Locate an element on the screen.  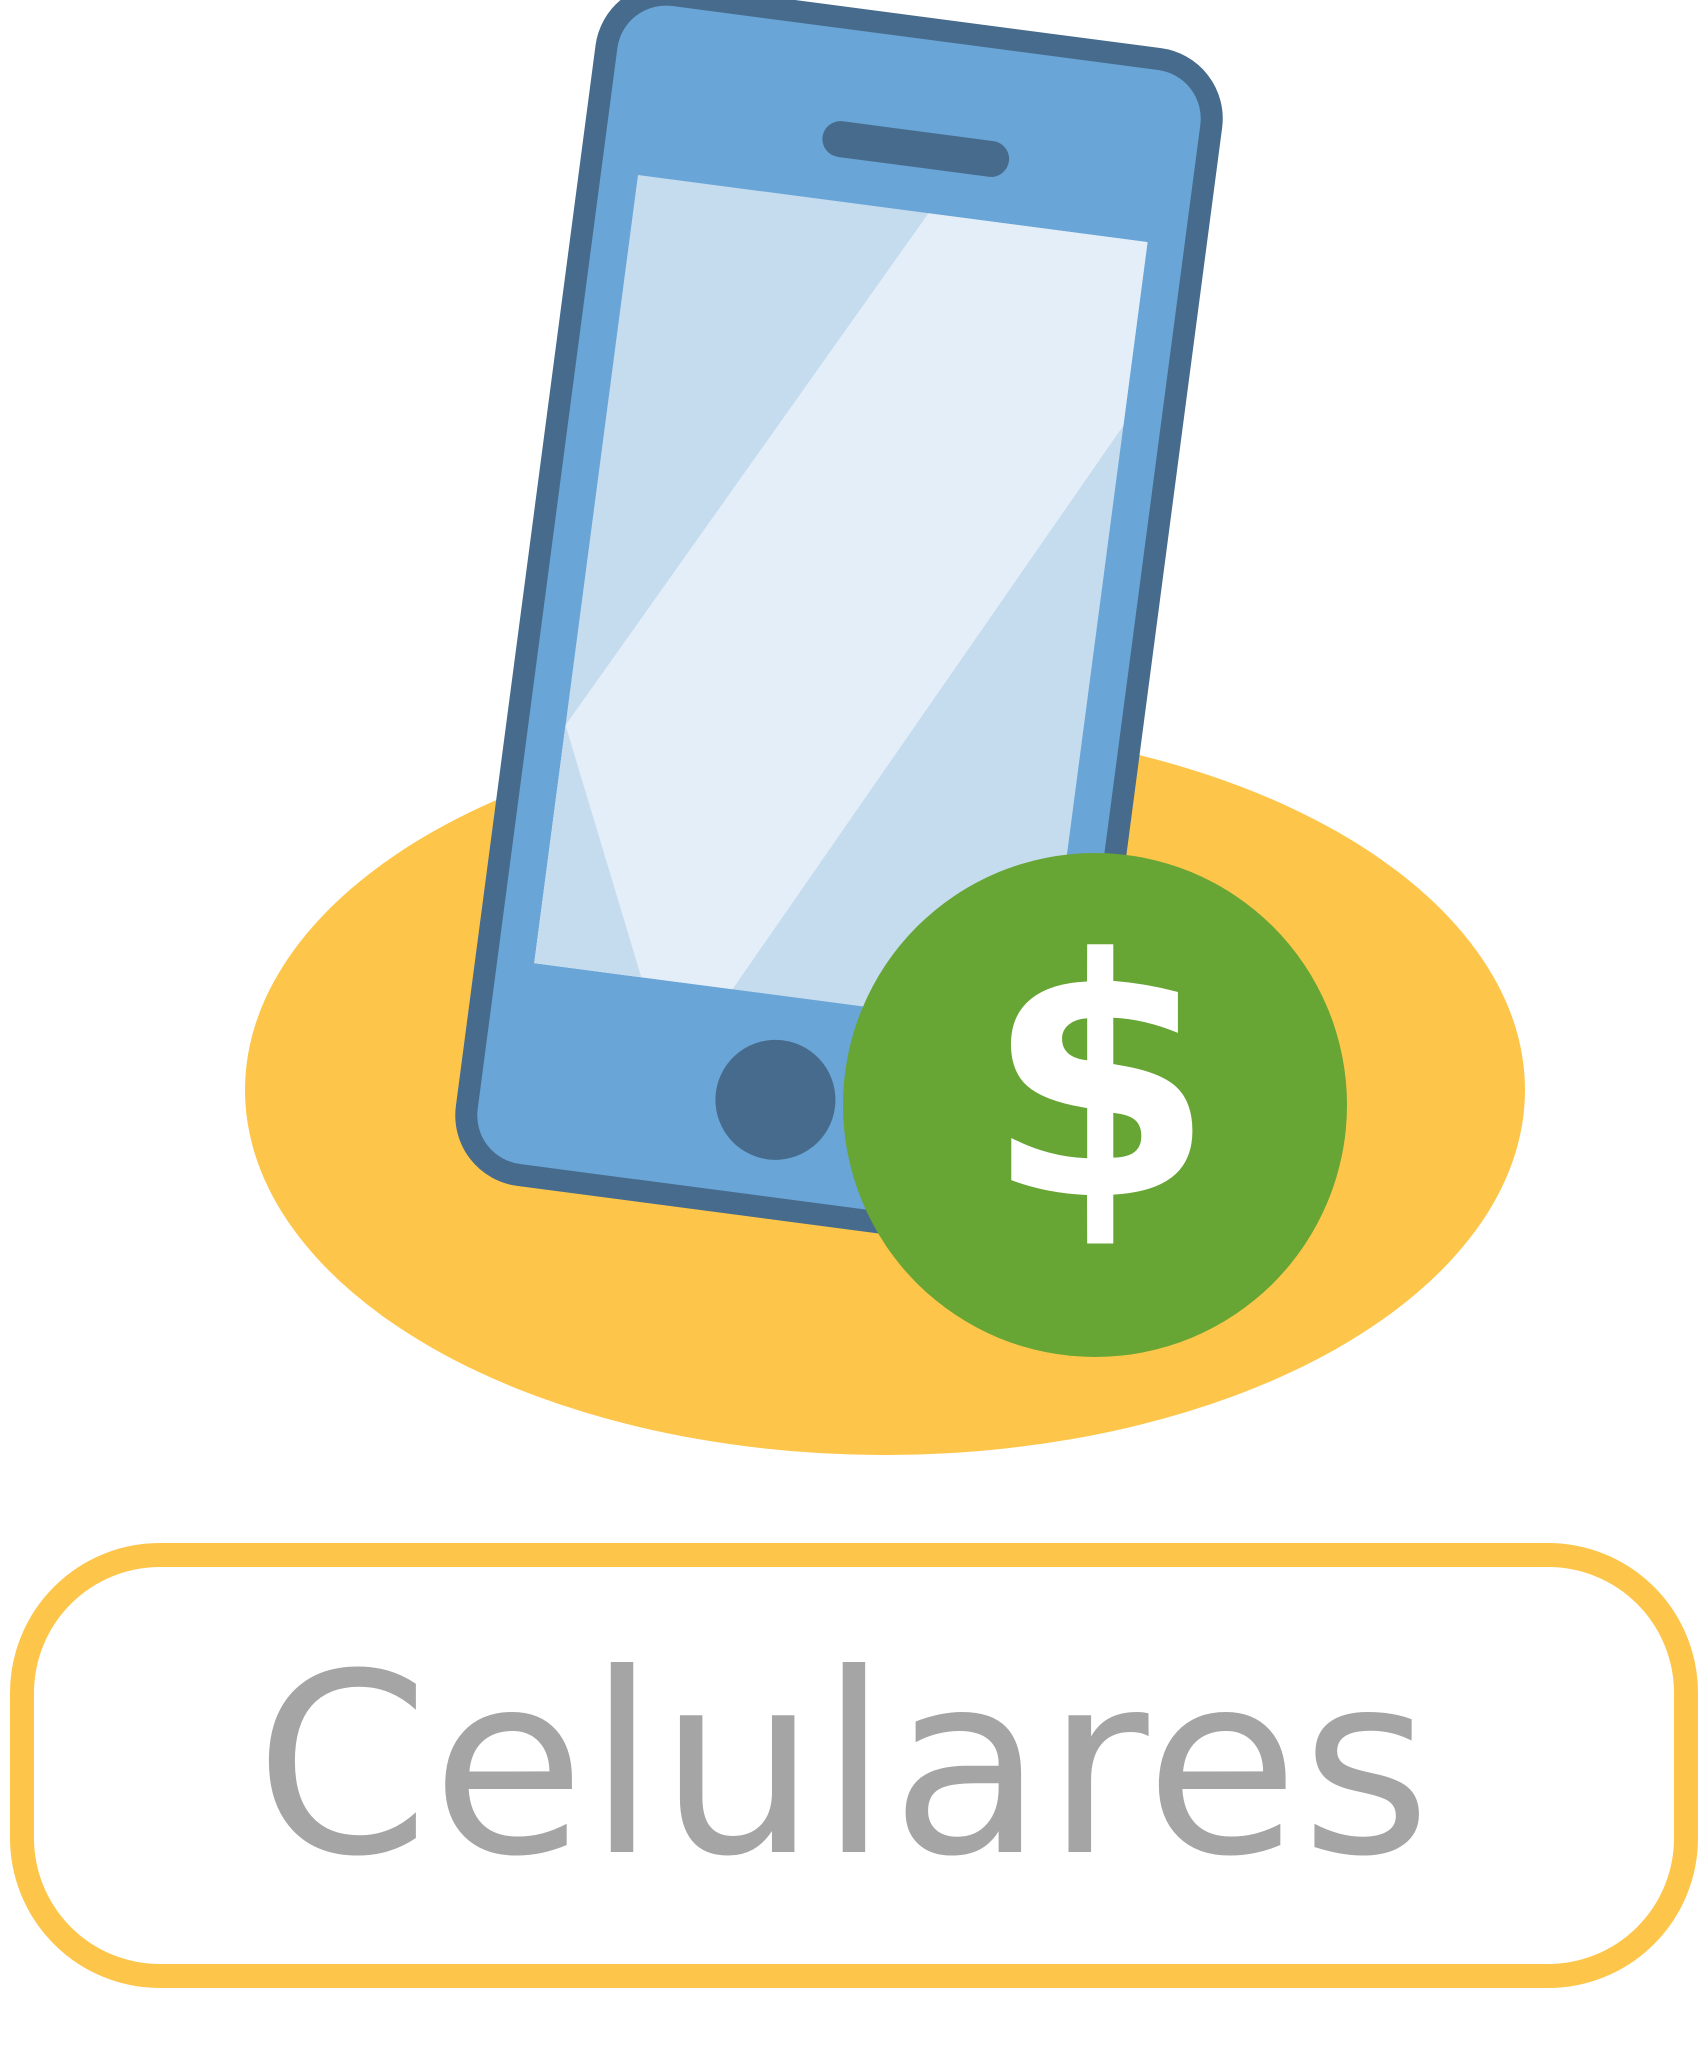
dollar-sign-icon: $ is located at coordinates (1095, 1105).